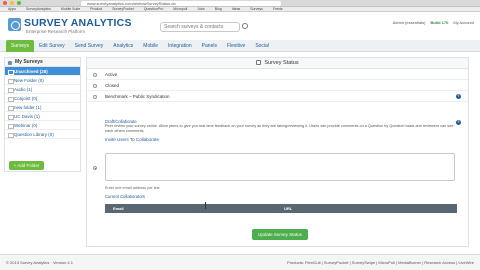 The width and height of the screenshot is (480, 270). I want to click on tab-mobile: Mobile, so click(150, 46).